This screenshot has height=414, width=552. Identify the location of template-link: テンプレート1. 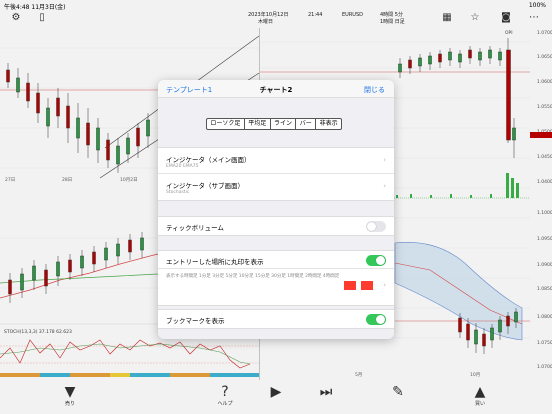
(189, 90).